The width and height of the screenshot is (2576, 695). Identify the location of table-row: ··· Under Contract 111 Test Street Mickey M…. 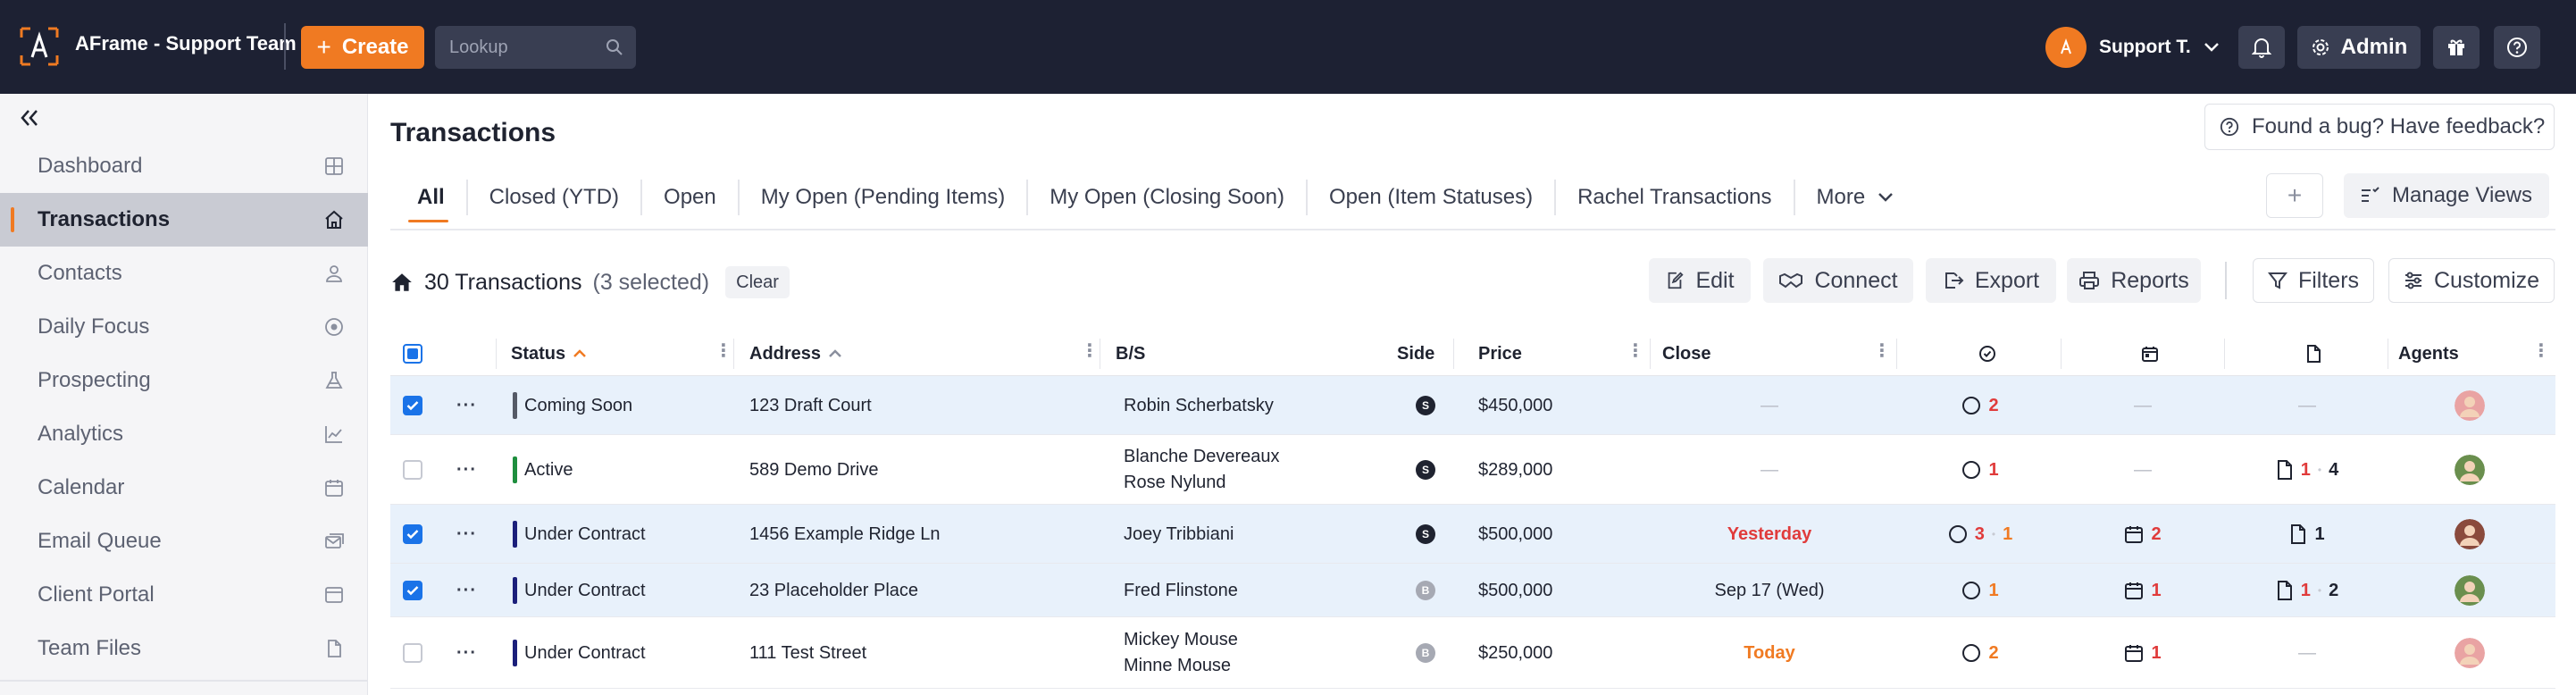
(1473, 653).